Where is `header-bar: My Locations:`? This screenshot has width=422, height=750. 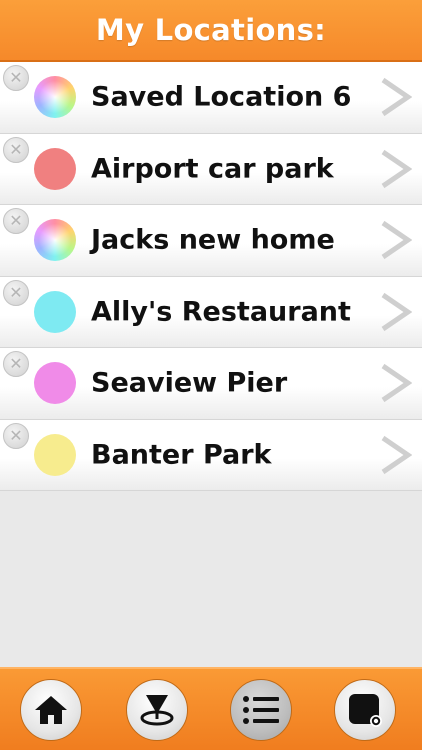 header-bar: My Locations: is located at coordinates (211, 31).